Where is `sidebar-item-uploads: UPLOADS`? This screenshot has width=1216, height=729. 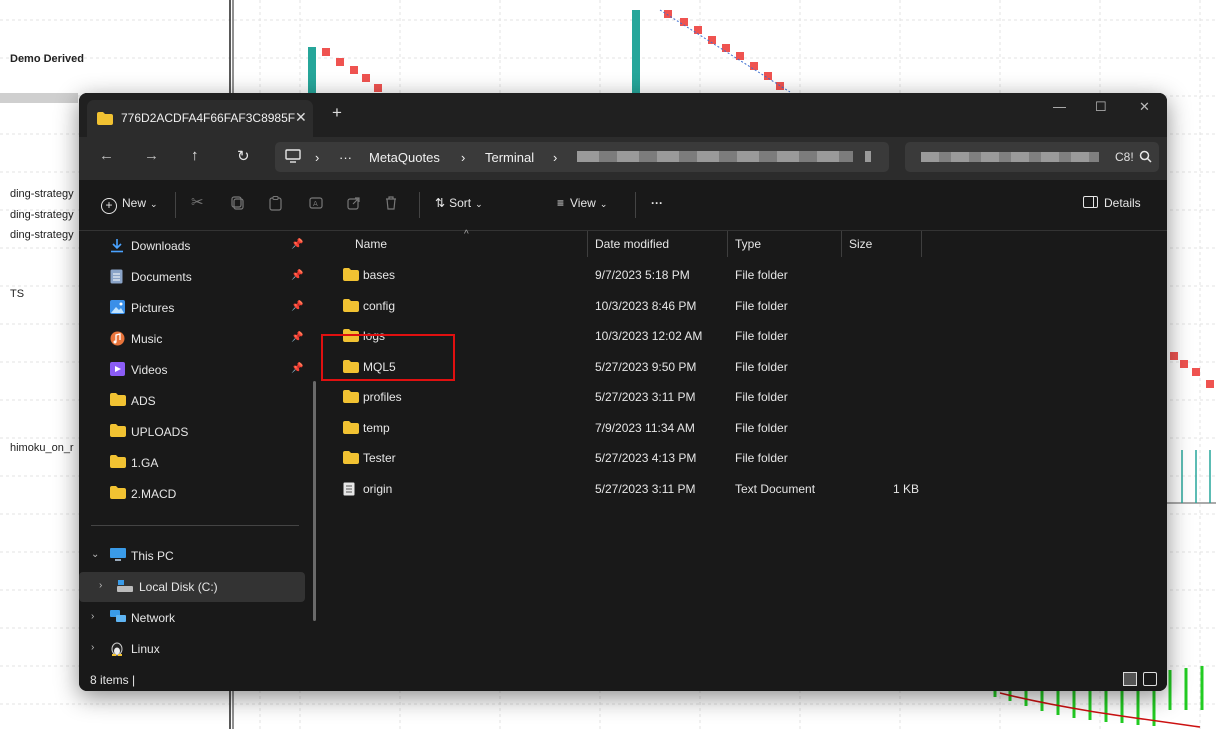
sidebar-item-uploads: UPLOADS is located at coordinates (194, 432).